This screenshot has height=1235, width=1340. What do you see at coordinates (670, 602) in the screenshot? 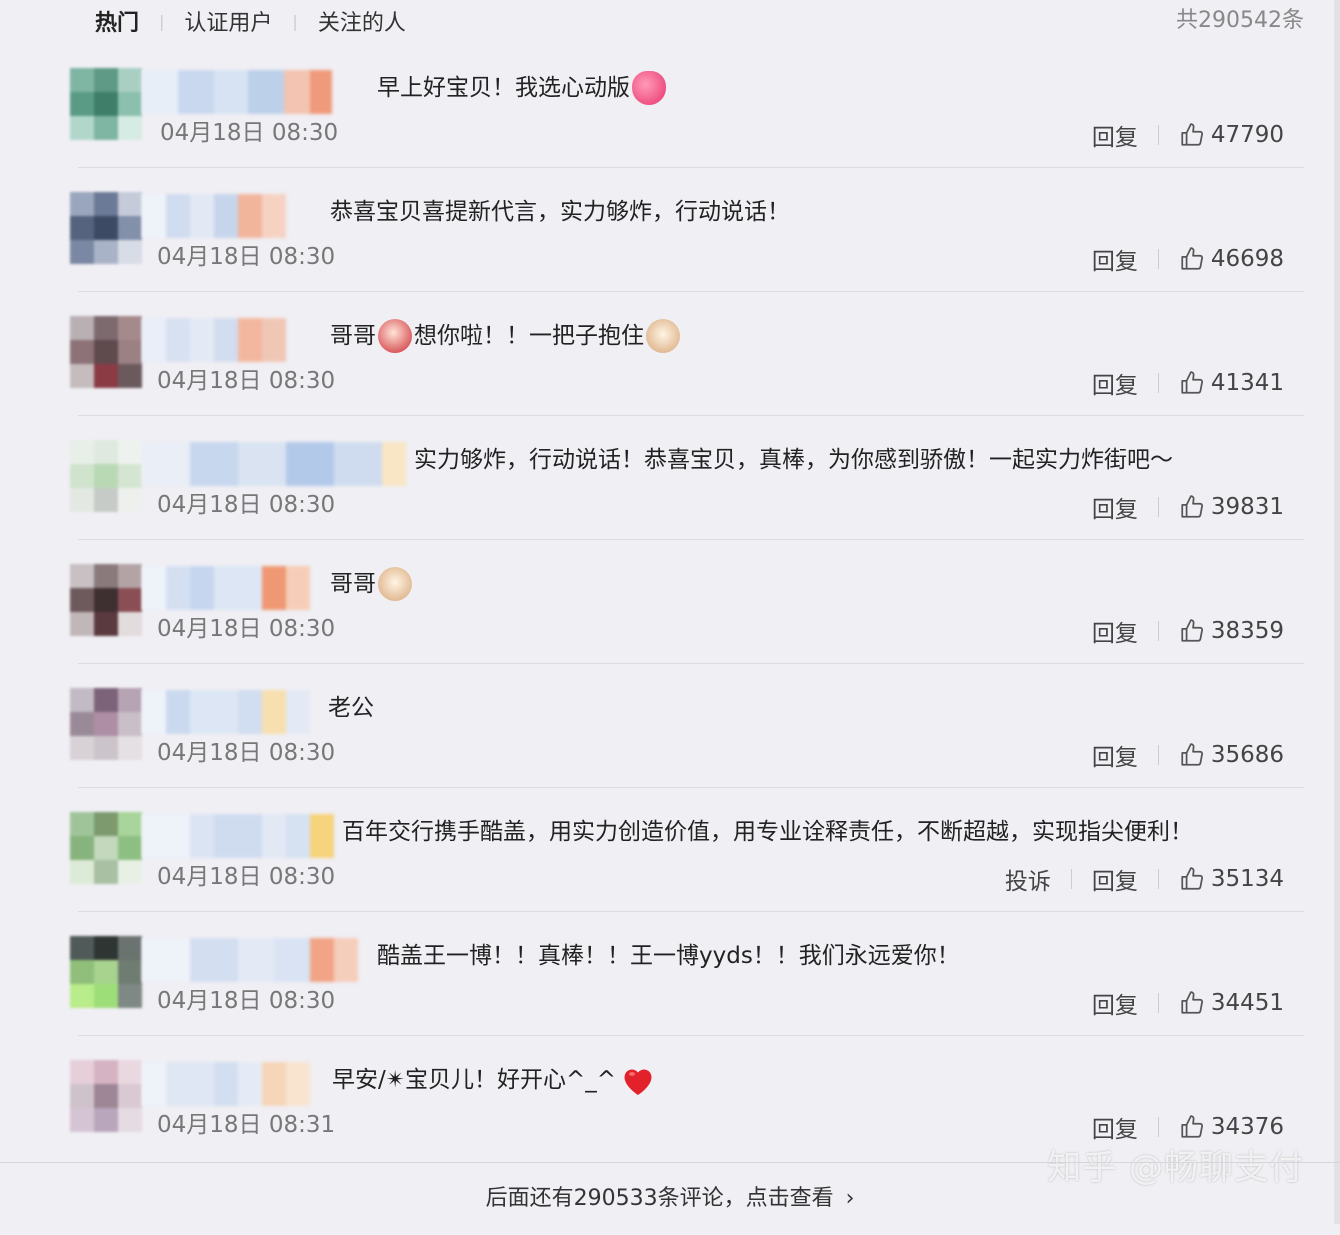
I see `comment-item: 哥哥 04月18日 08:30 回复 38359` at bounding box center [670, 602].